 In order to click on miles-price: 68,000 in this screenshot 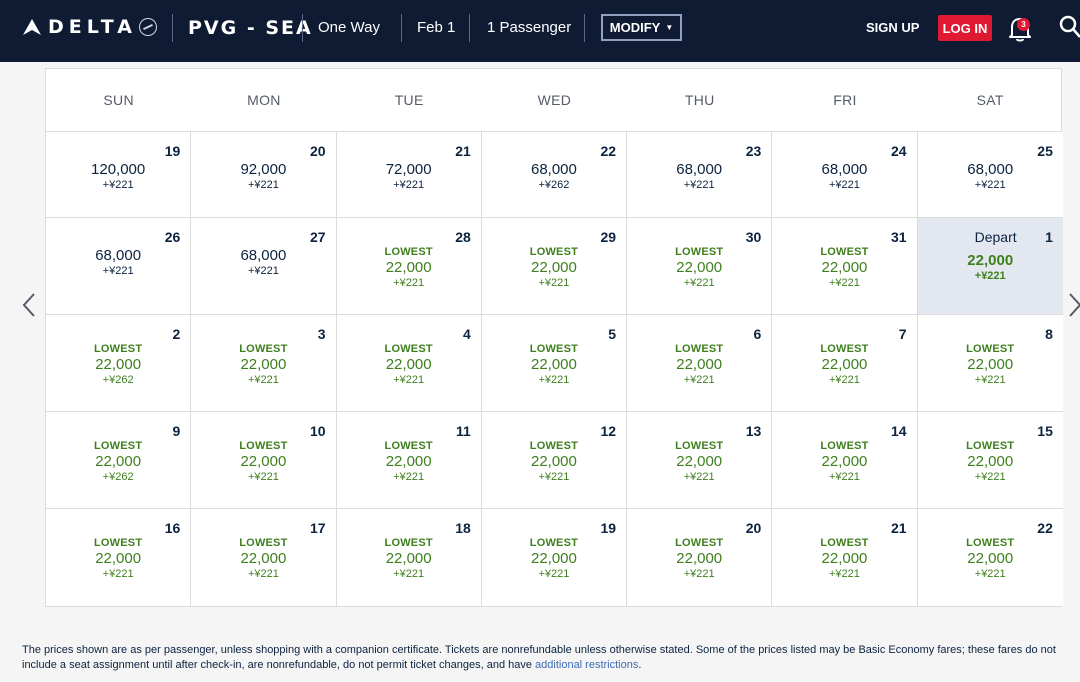, I will do `click(844, 169)`.